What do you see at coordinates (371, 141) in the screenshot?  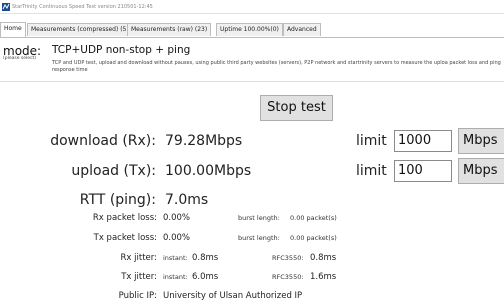 I see `download-limit-label: limit` at bounding box center [371, 141].